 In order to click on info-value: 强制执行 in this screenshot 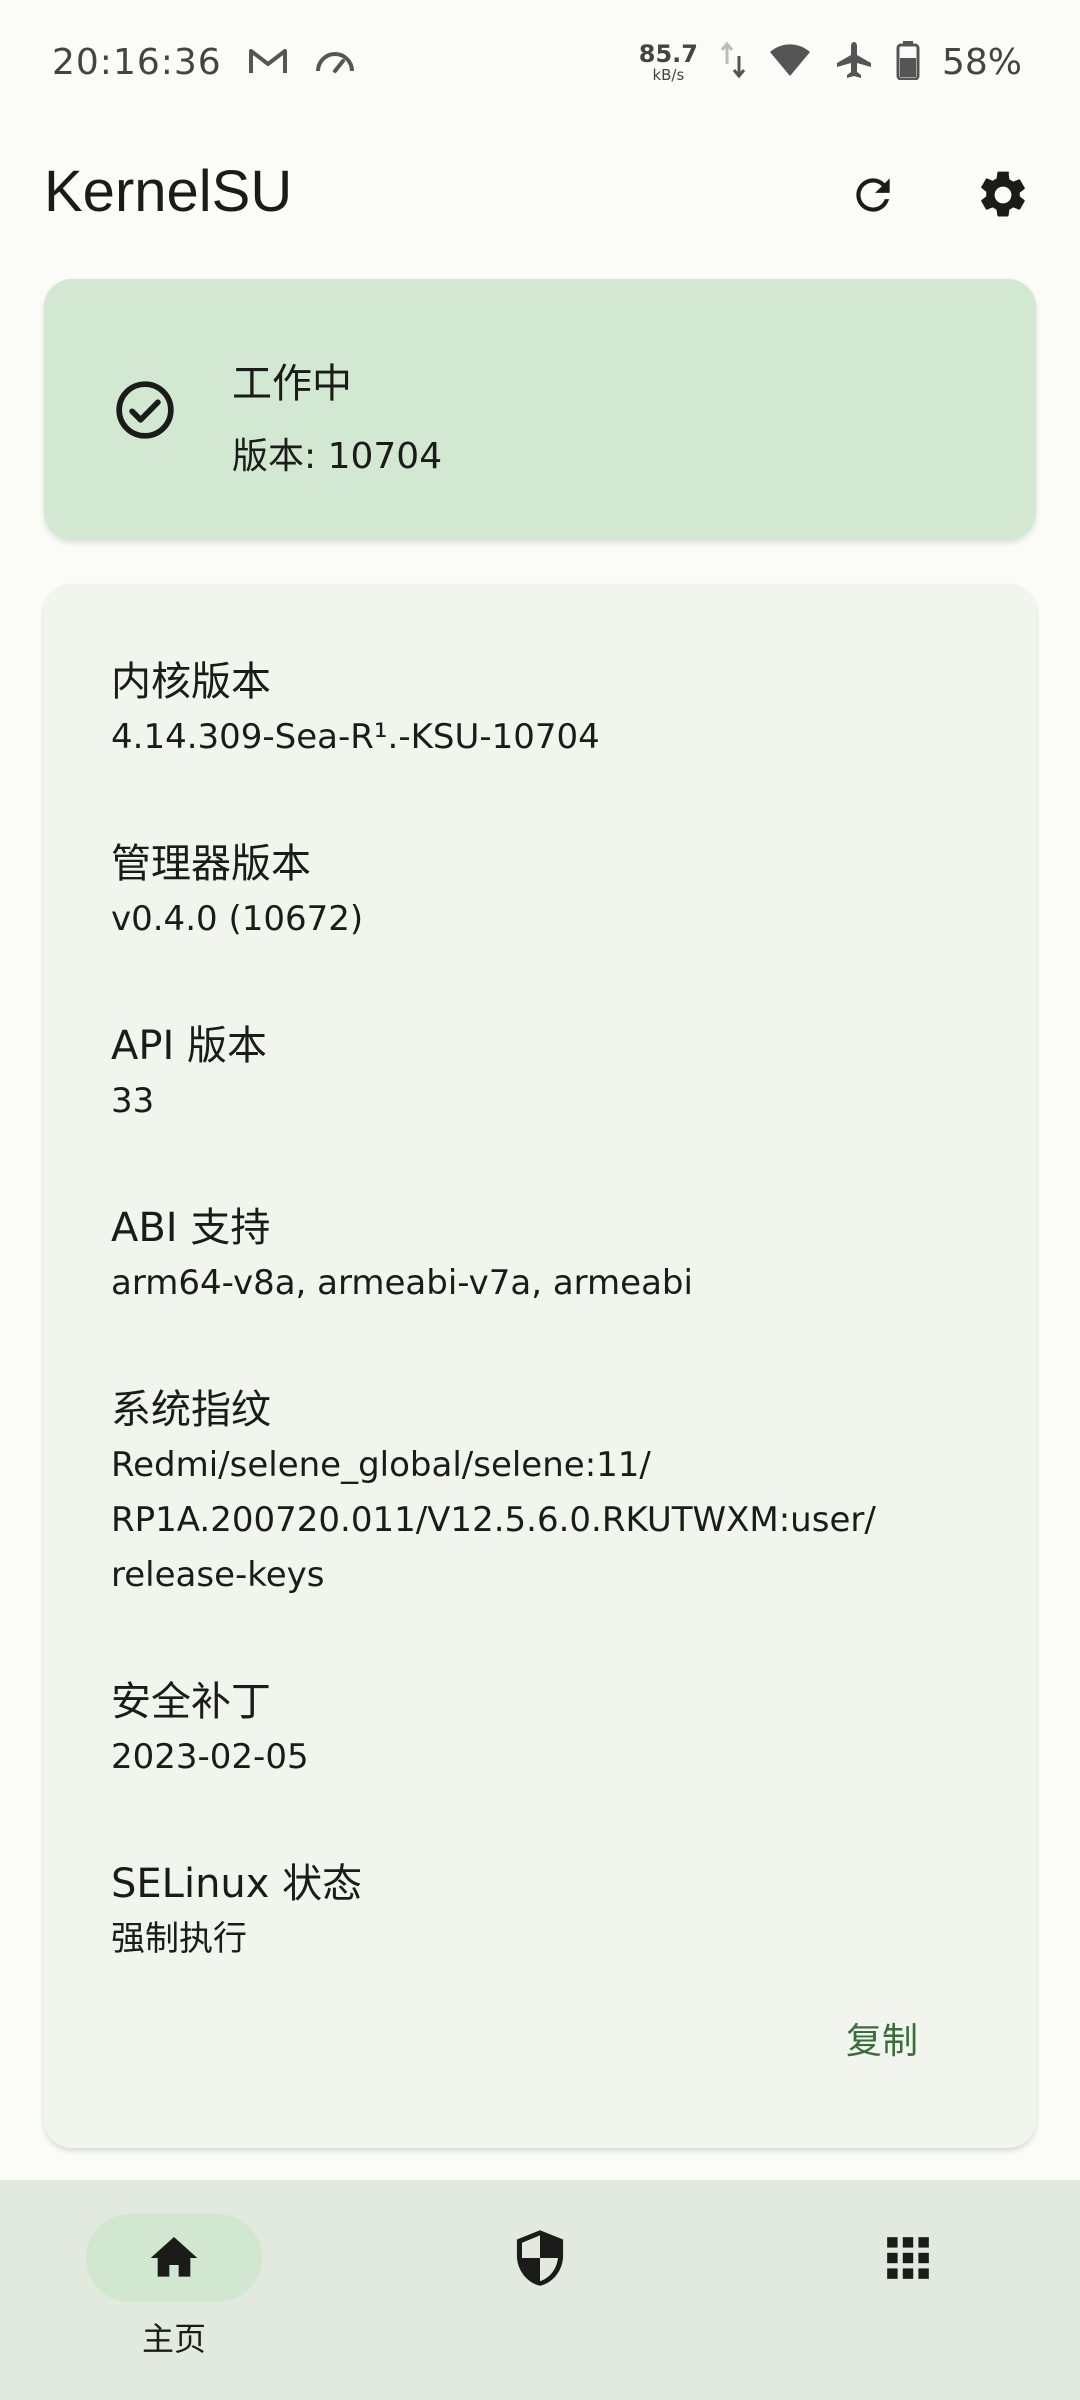, I will do `click(179, 1939)`.